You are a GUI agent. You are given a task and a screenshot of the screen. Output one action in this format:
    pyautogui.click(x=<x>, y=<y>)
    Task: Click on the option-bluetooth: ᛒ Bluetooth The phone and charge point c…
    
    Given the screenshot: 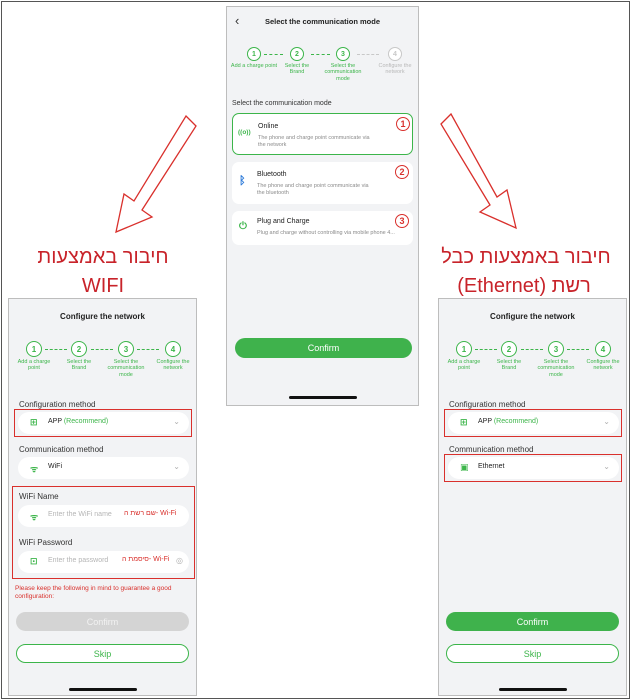 What is the action you would take?
    pyautogui.click(x=322, y=183)
    